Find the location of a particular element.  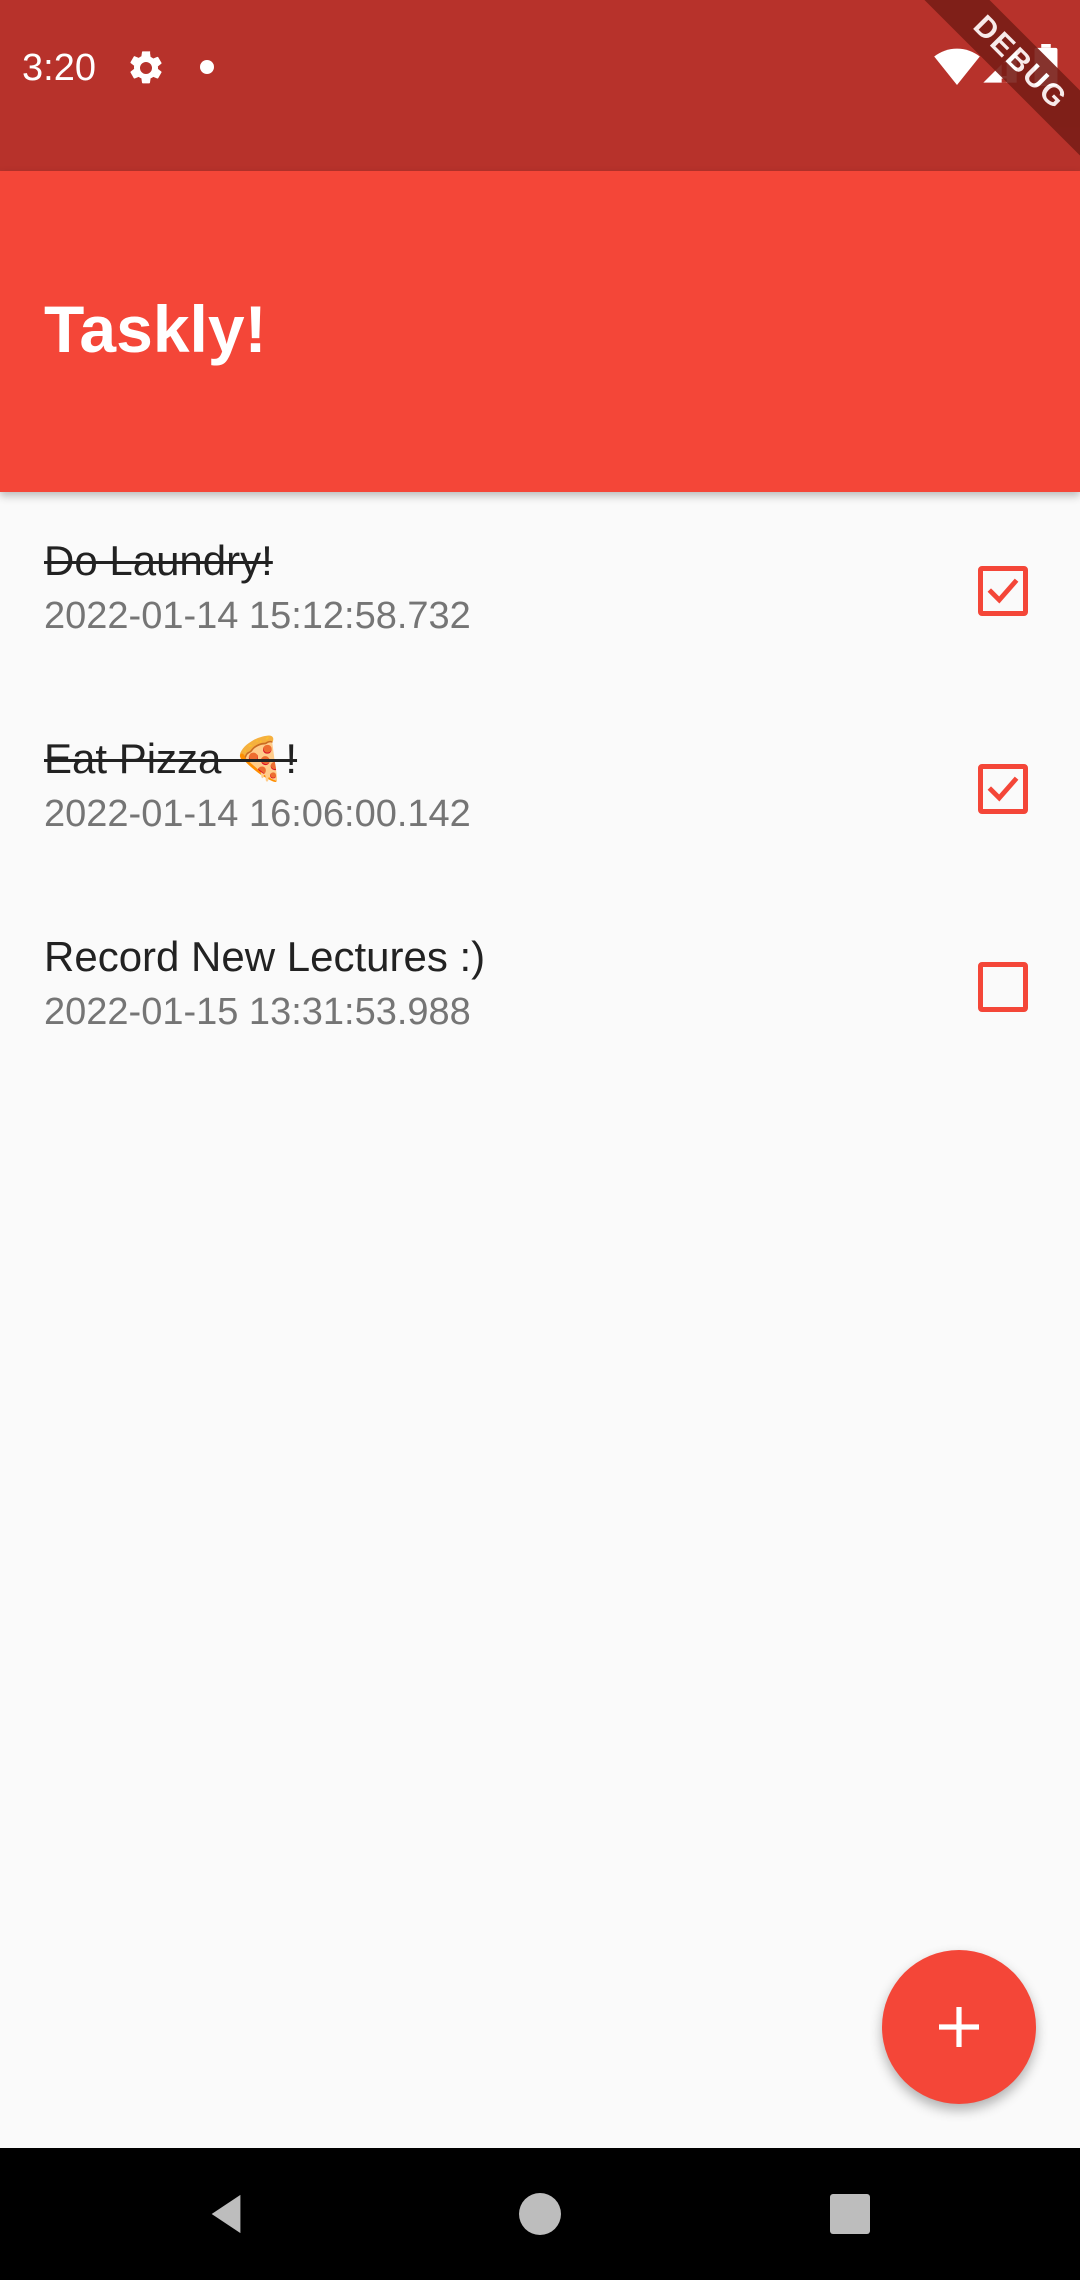

task-title: Eat Pizza 🍕! is located at coordinates (171, 758).